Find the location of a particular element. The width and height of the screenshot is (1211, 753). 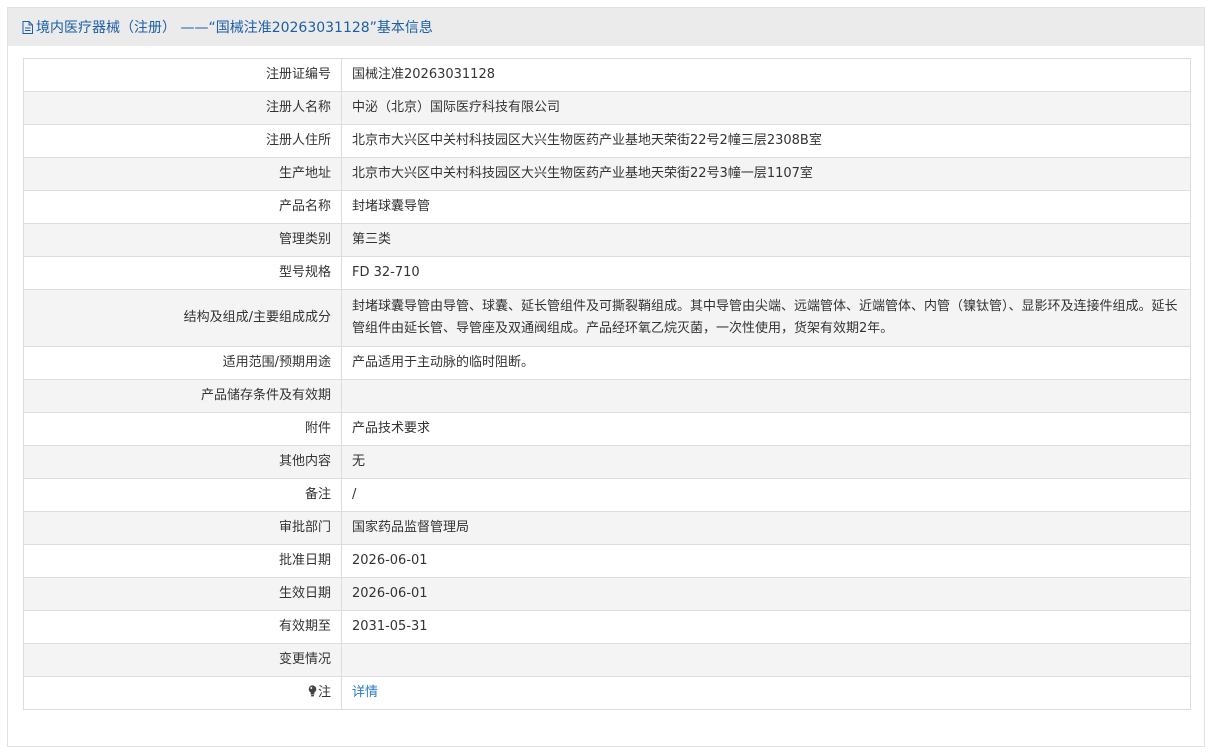

table-row: 注册证编号 国械注准20263031128 is located at coordinates (607, 75).